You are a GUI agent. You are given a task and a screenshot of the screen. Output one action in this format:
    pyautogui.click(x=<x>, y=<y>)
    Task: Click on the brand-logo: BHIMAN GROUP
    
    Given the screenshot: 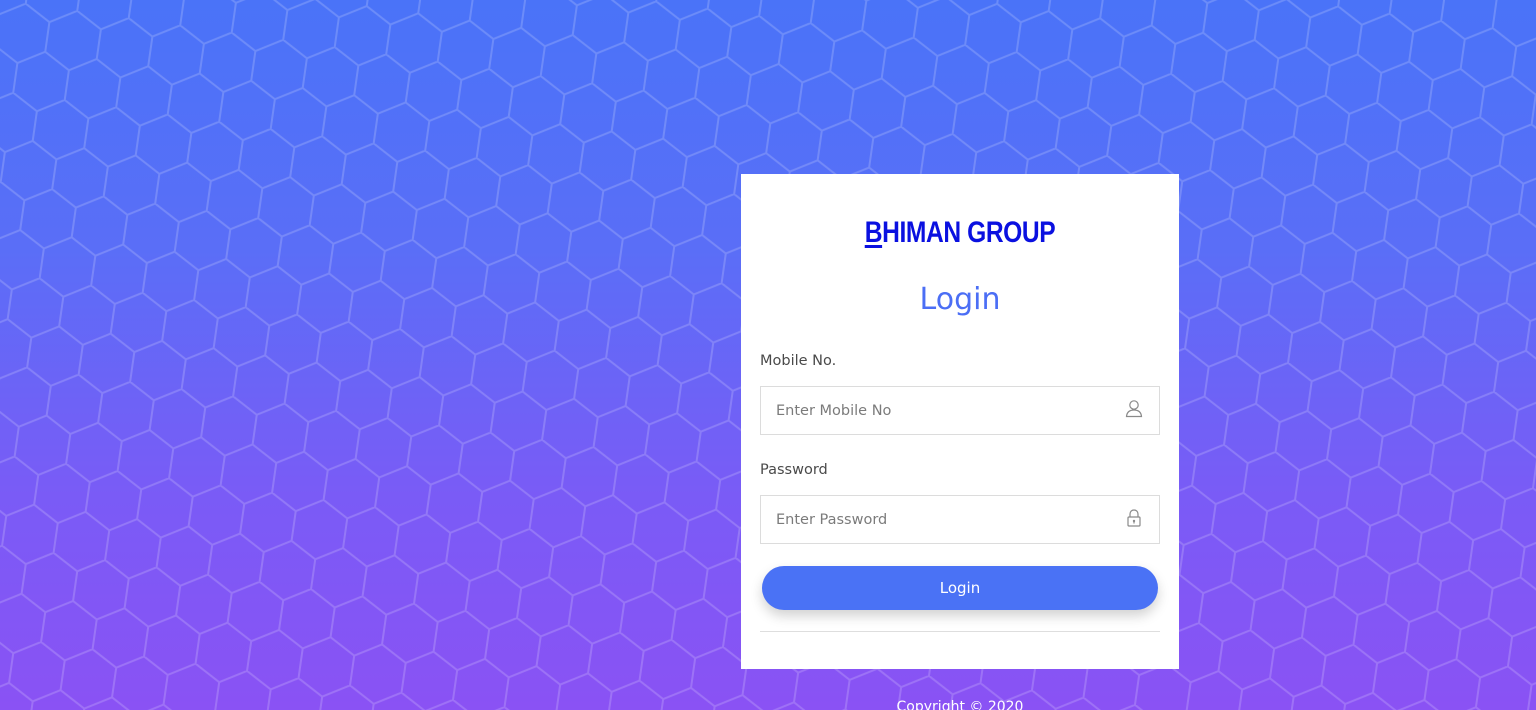 What is the action you would take?
    pyautogui.click(x=960, y=232)
    